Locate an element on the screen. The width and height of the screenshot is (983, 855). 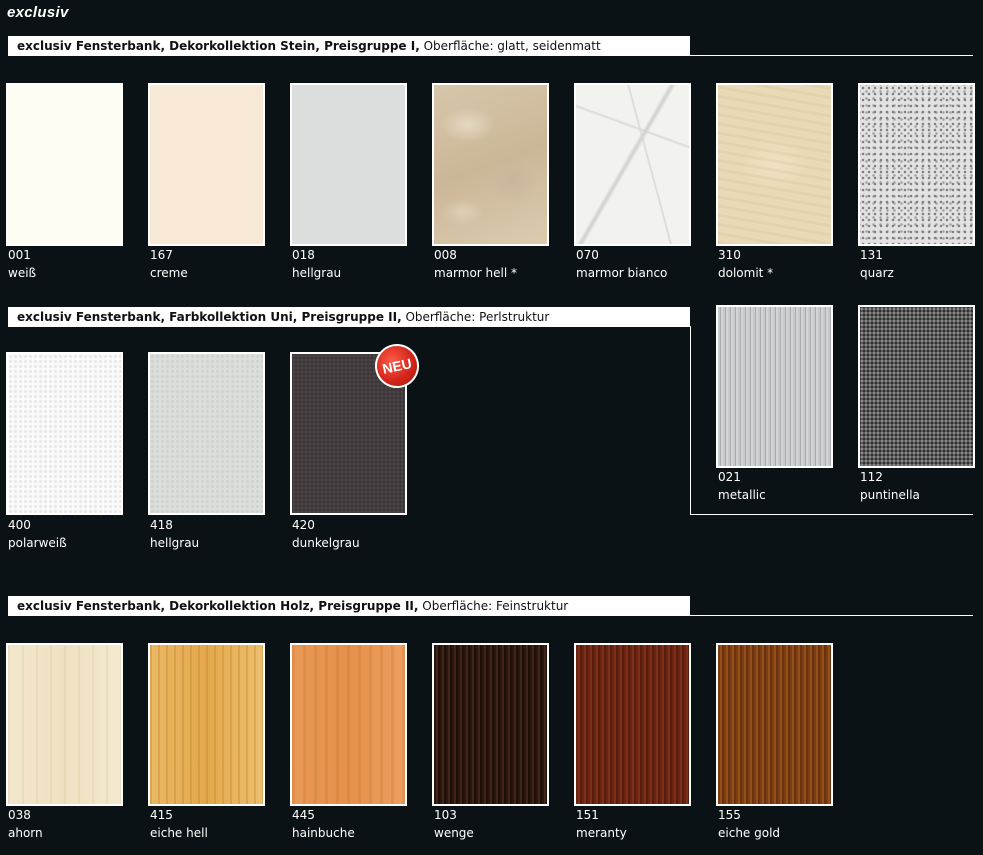
swatch-name: polarweiß is located at coordinates (37, 543).